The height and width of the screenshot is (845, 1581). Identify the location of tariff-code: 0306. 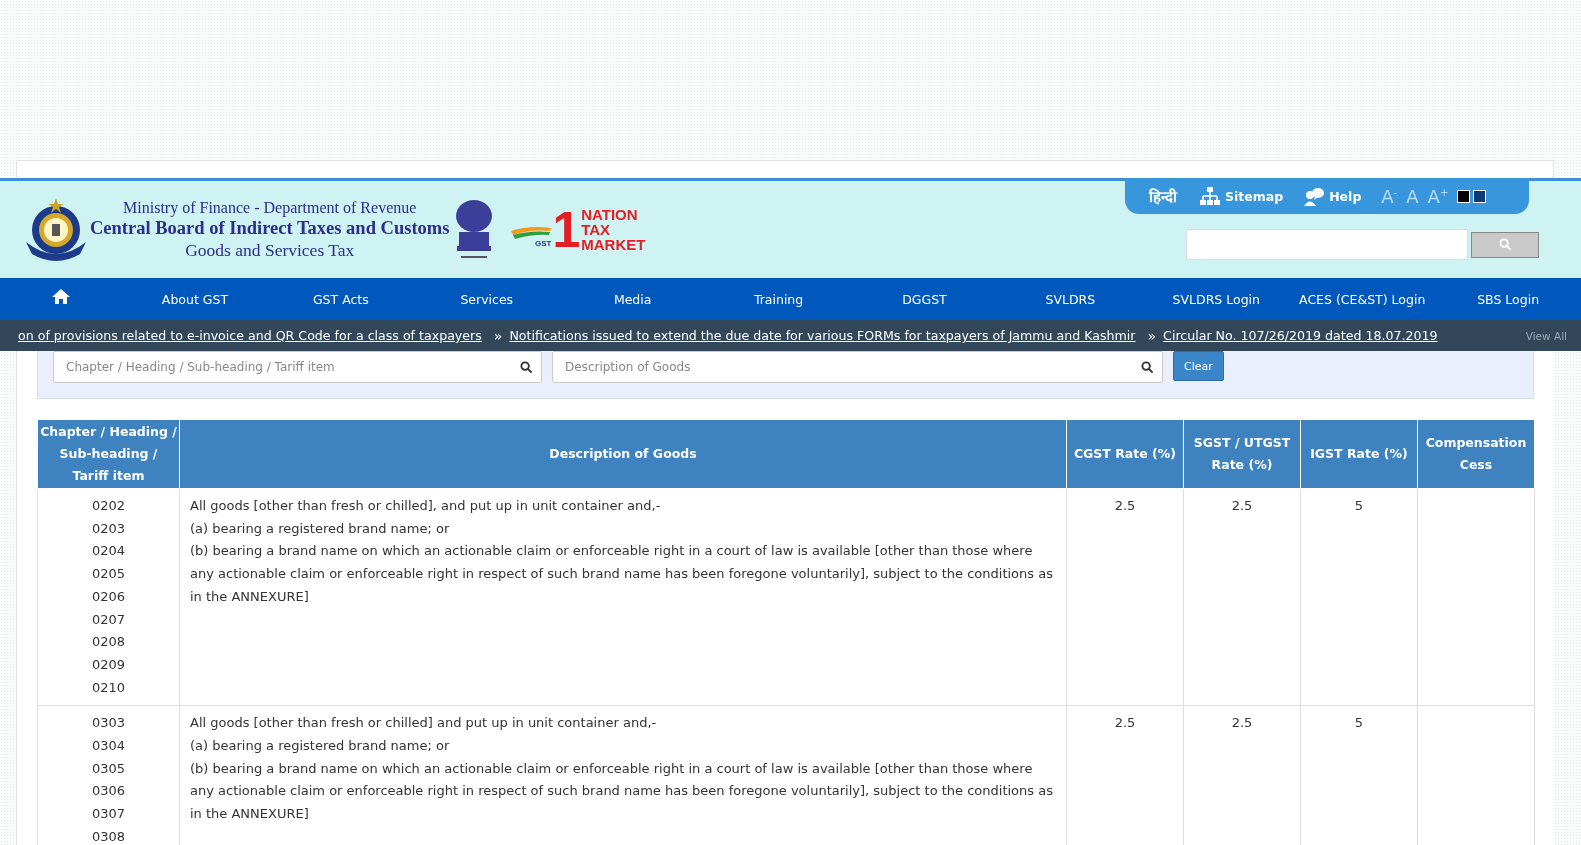
(108, 791).